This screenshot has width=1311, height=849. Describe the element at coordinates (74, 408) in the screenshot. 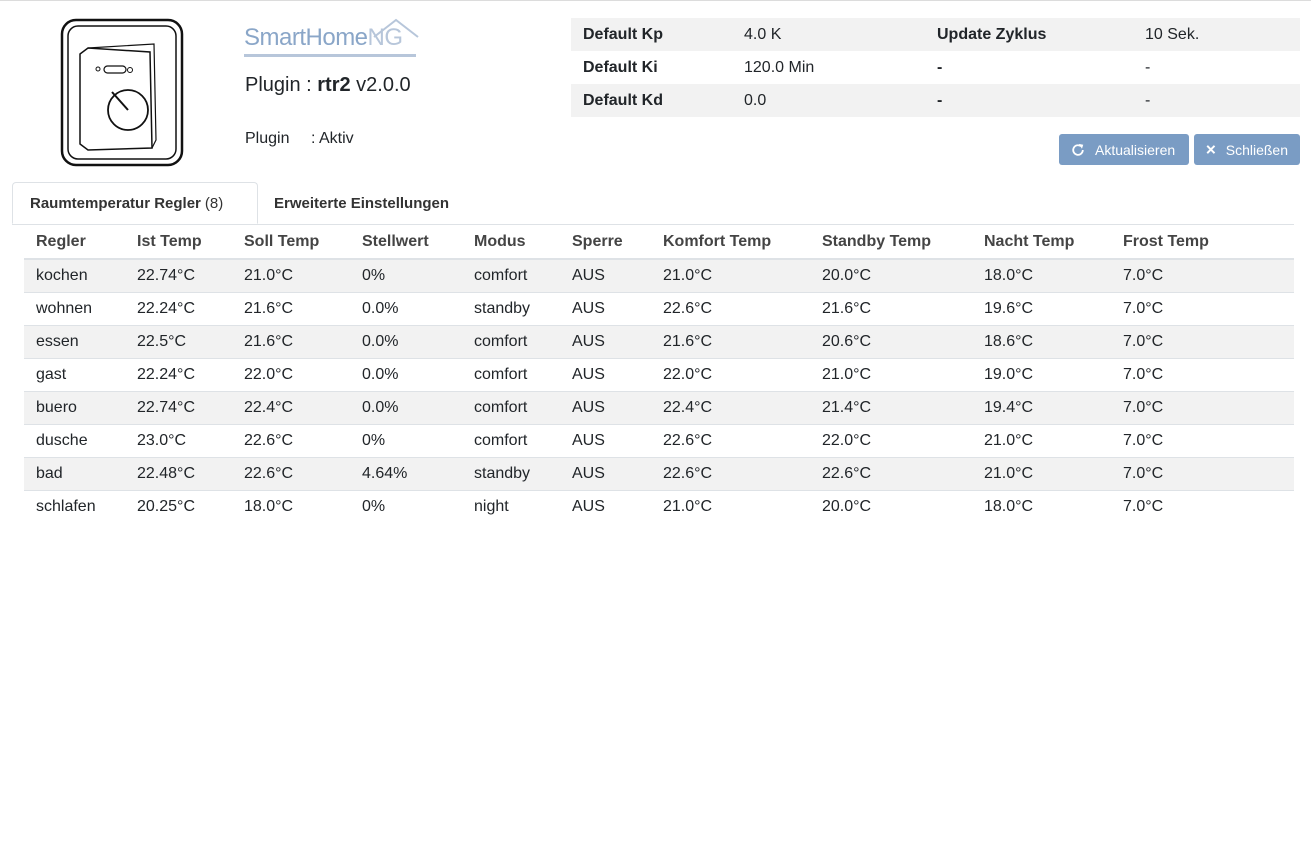

I see `table-cell: buero` at that location.